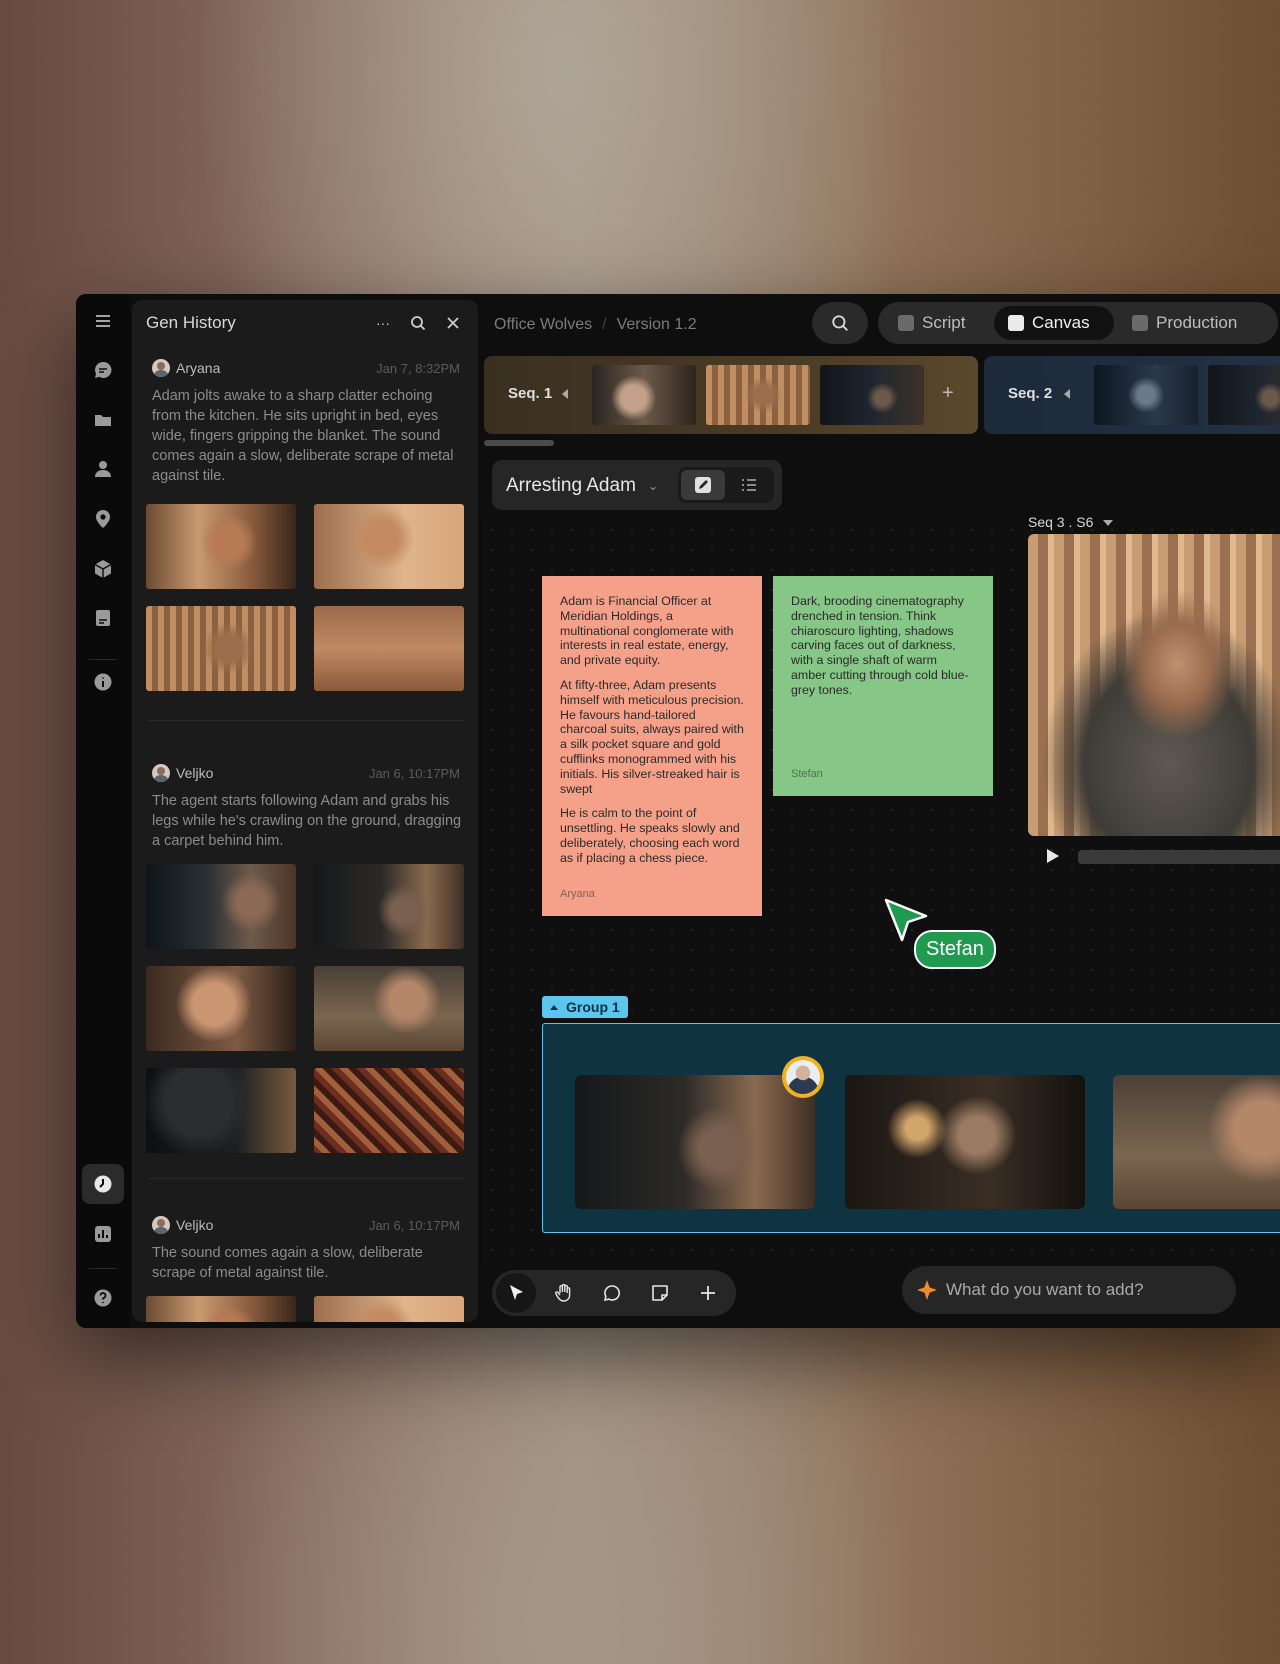 Image resolution: width=1280 pixels, height=1664 pixels. I want to click on video-progress-bar, so click(1179, 857).